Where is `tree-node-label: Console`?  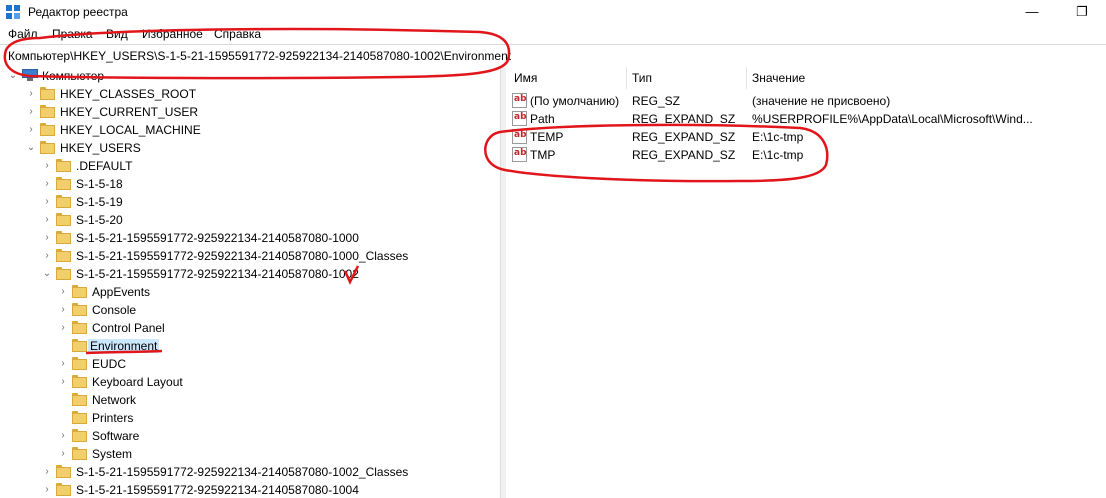
tree-node-label: Console is located at coordinates (114, 310).